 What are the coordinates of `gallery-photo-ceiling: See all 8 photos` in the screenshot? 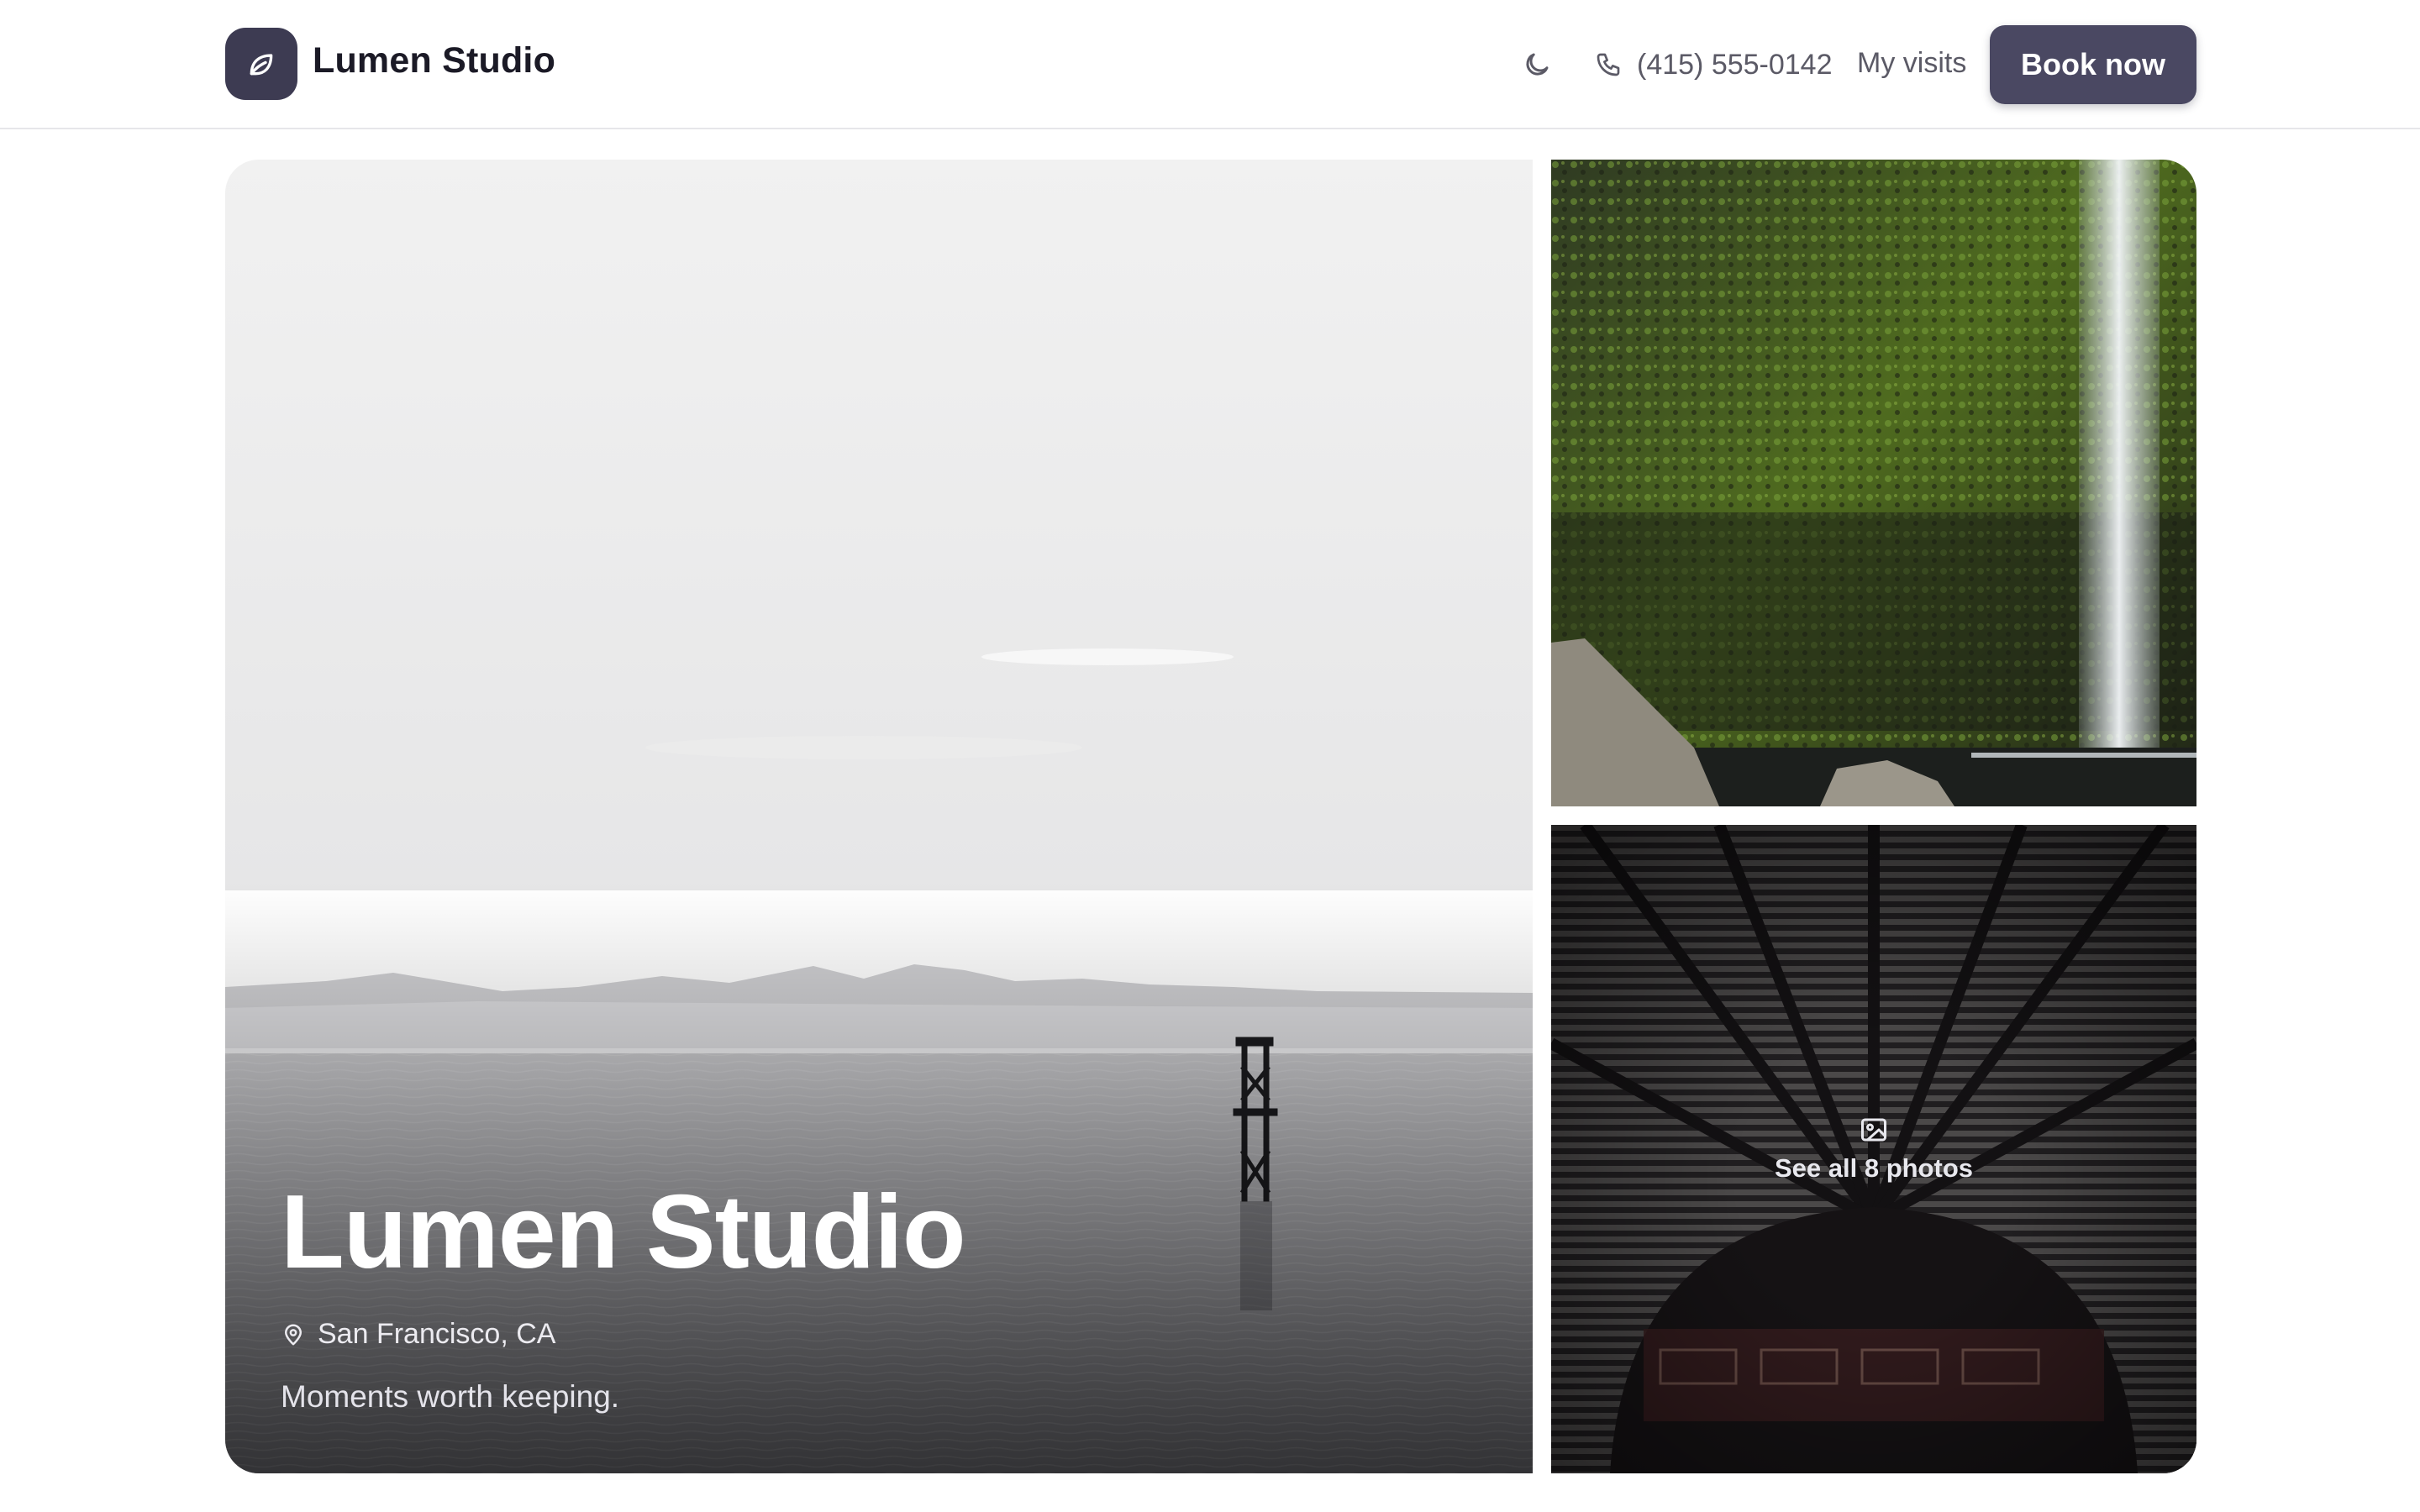 It's located at (1873, 1149).